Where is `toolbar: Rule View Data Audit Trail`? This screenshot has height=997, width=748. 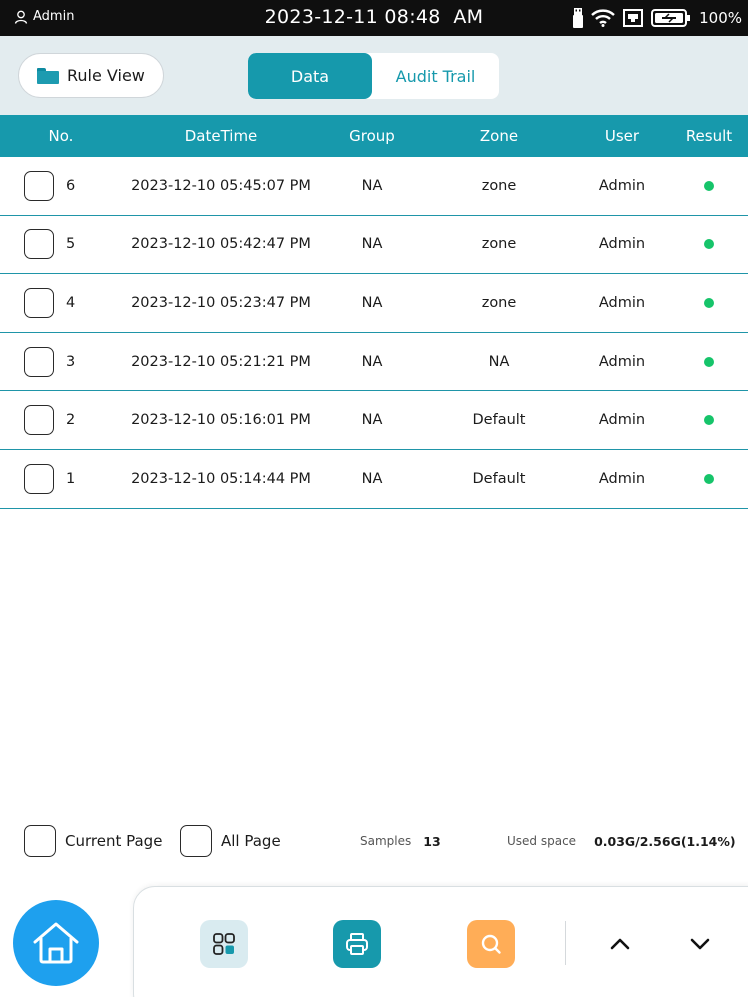 toolbar: Rule View Data Audit Trail is located at coordinates (374, 75).